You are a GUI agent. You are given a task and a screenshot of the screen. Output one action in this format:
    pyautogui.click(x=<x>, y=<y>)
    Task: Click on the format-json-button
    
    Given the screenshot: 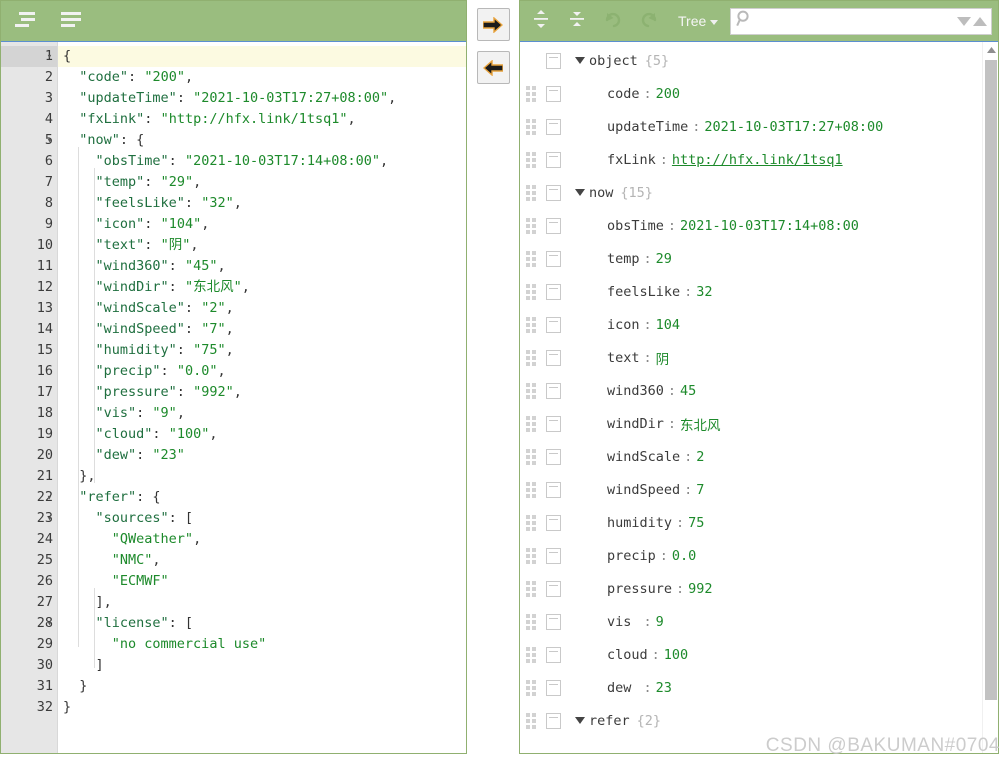 What is the action you would take?
    pyautogui.click(x=27, y=21)
    